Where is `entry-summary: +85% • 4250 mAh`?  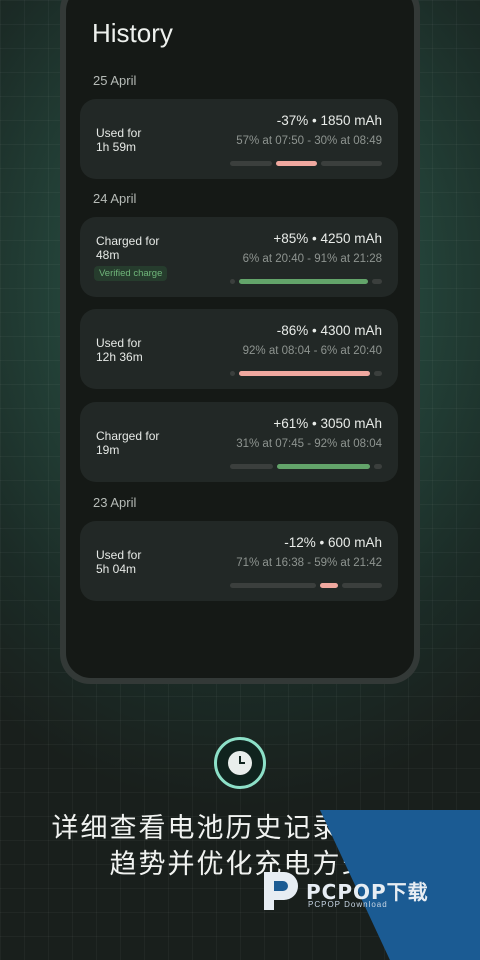
entry-summary: +85% • 4250 mAh is located at coordinates (327, 238).